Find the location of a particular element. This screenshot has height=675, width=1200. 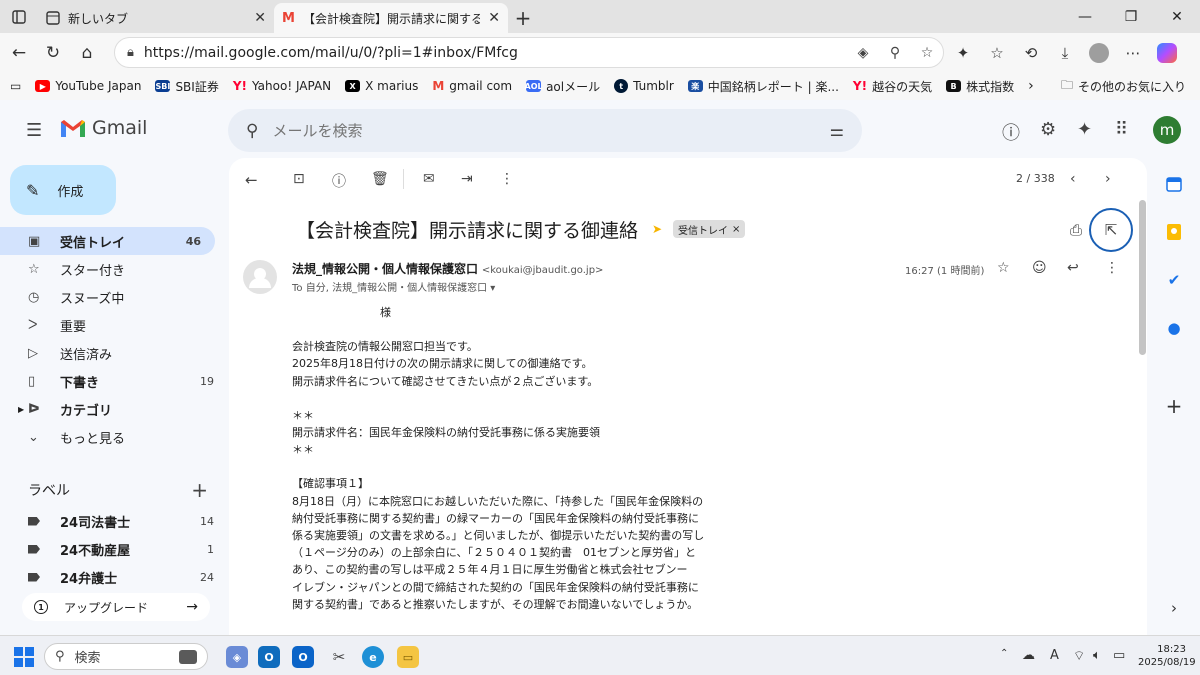

battery-icon: ▭ is located at coordinates (1119, 655).